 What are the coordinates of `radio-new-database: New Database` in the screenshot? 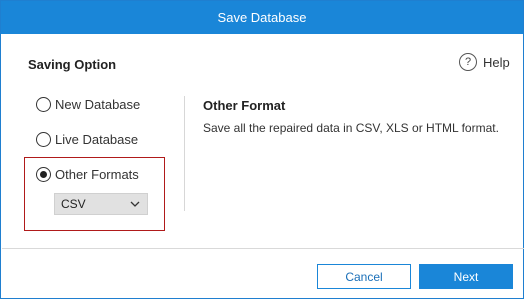 It's located at (88, 104).